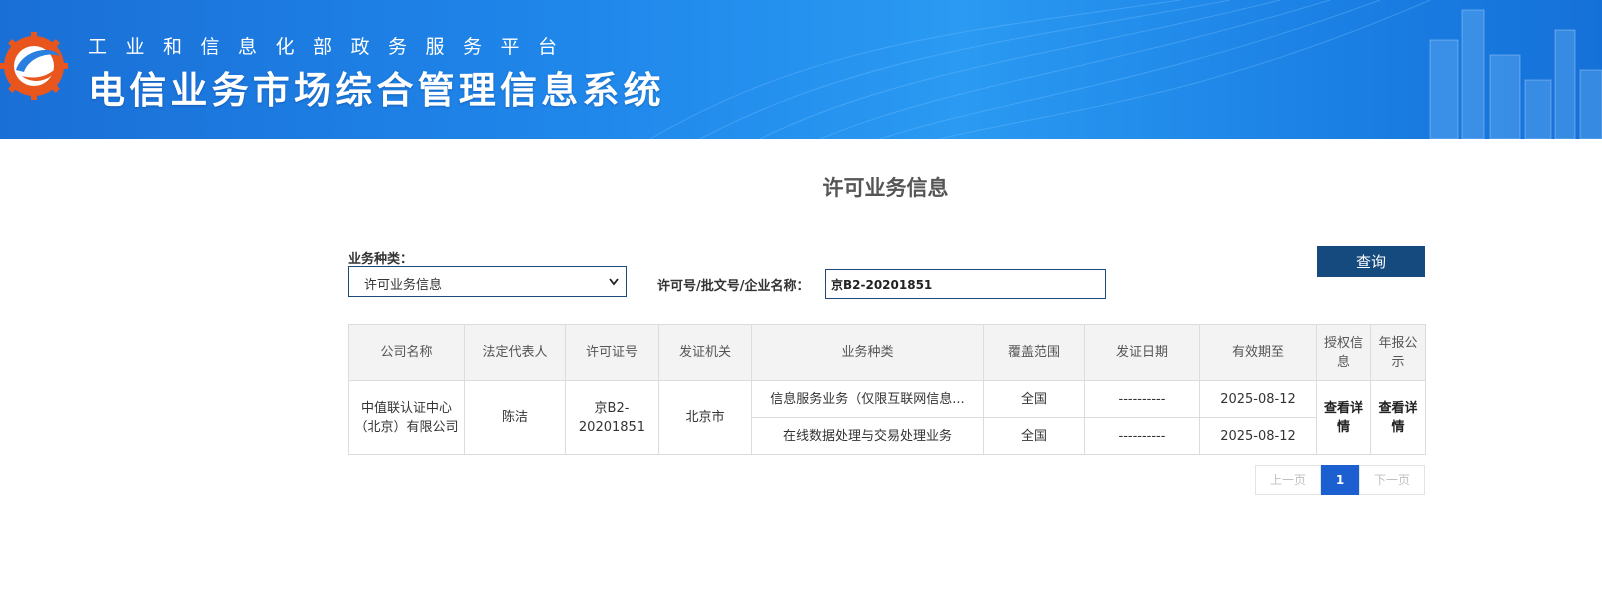 The height and width of the screenshot is (595, 1602). Describe the element at coordinates (614, 283) in the screenshot. I see `chevron-down-icon` at that location.